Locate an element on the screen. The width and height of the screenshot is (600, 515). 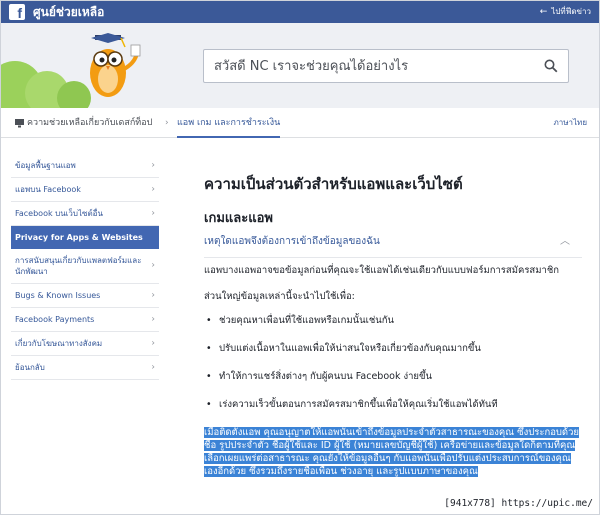
faq-question-label: เหตุใดแอพจึงต้องการเข้าถึงข้อมูลของฉัน is located at coordinates (292, 241).